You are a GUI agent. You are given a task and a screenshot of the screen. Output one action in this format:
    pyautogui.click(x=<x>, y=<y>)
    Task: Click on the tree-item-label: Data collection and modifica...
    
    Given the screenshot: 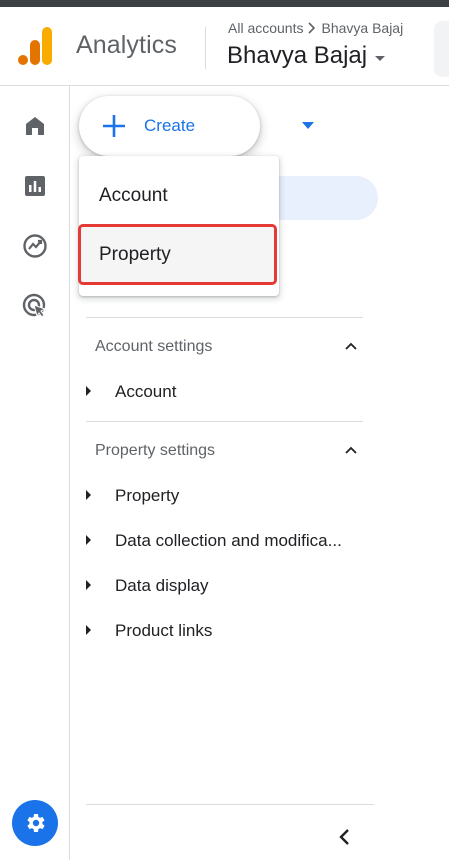 What is the action you would take?
    pyautogui.click(x=228, y=540)
    